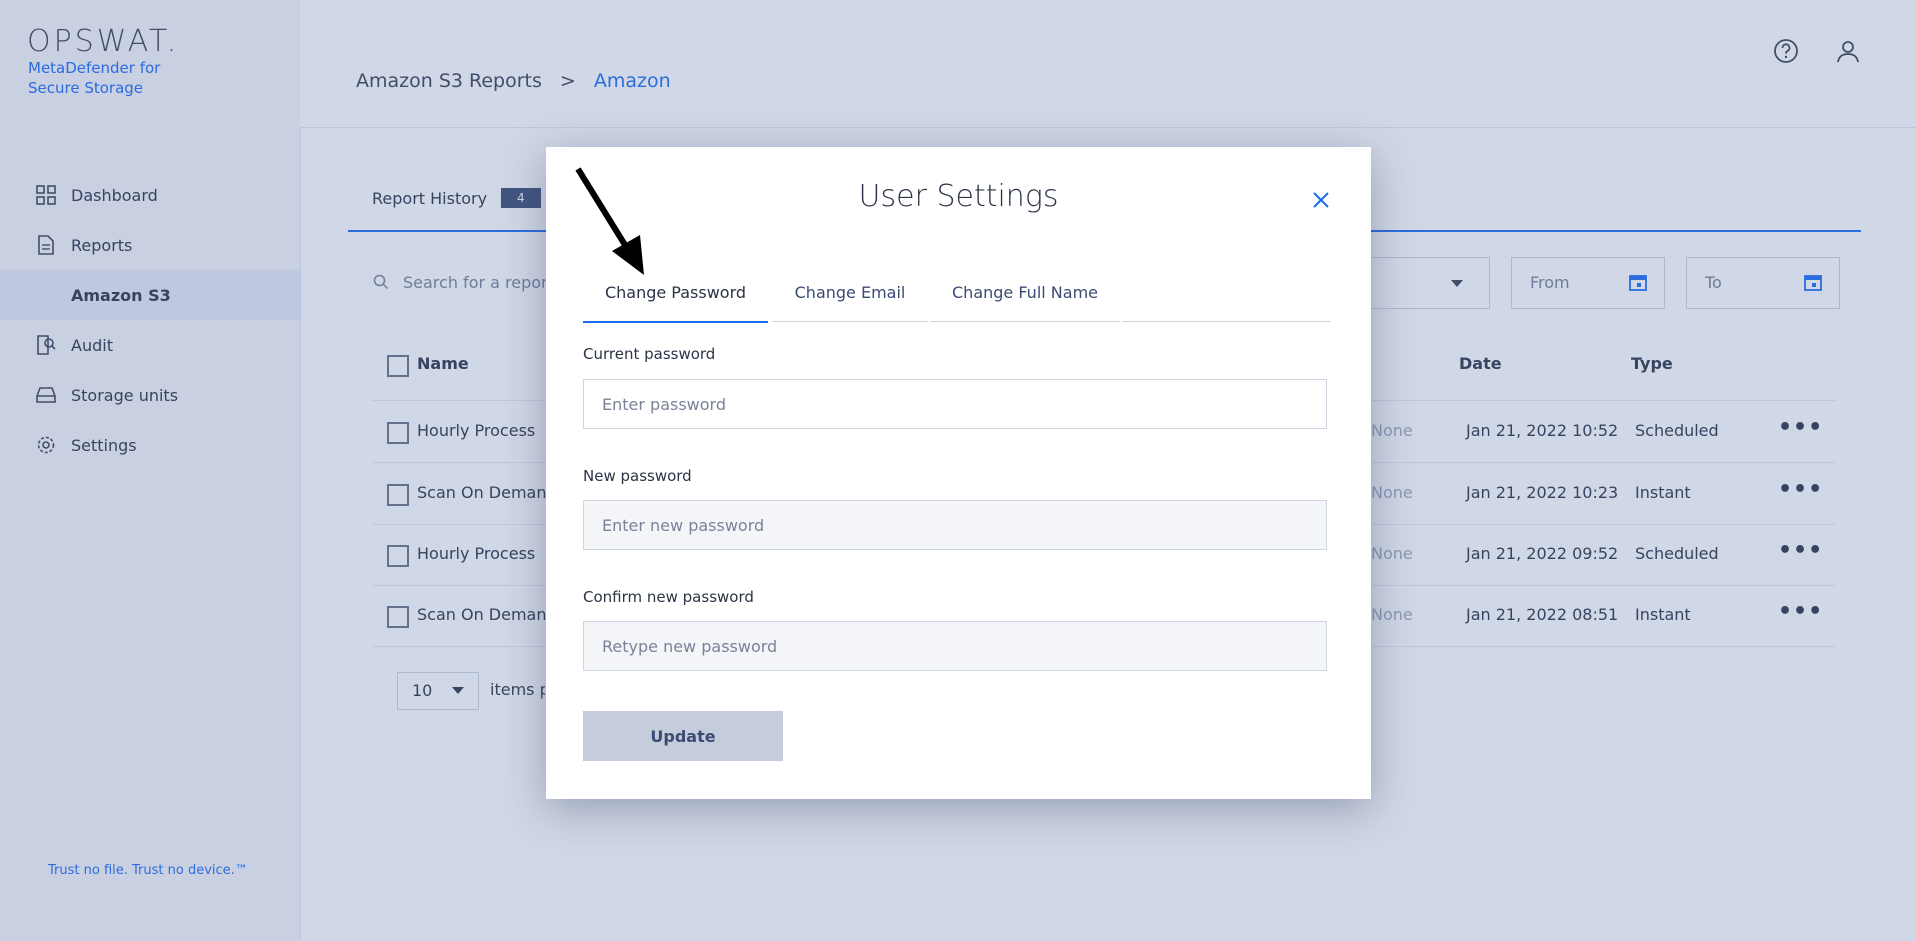 This screenshot has height=941, width=1916. I want to click on tab-change-email: Change Email, so click(850, 298).